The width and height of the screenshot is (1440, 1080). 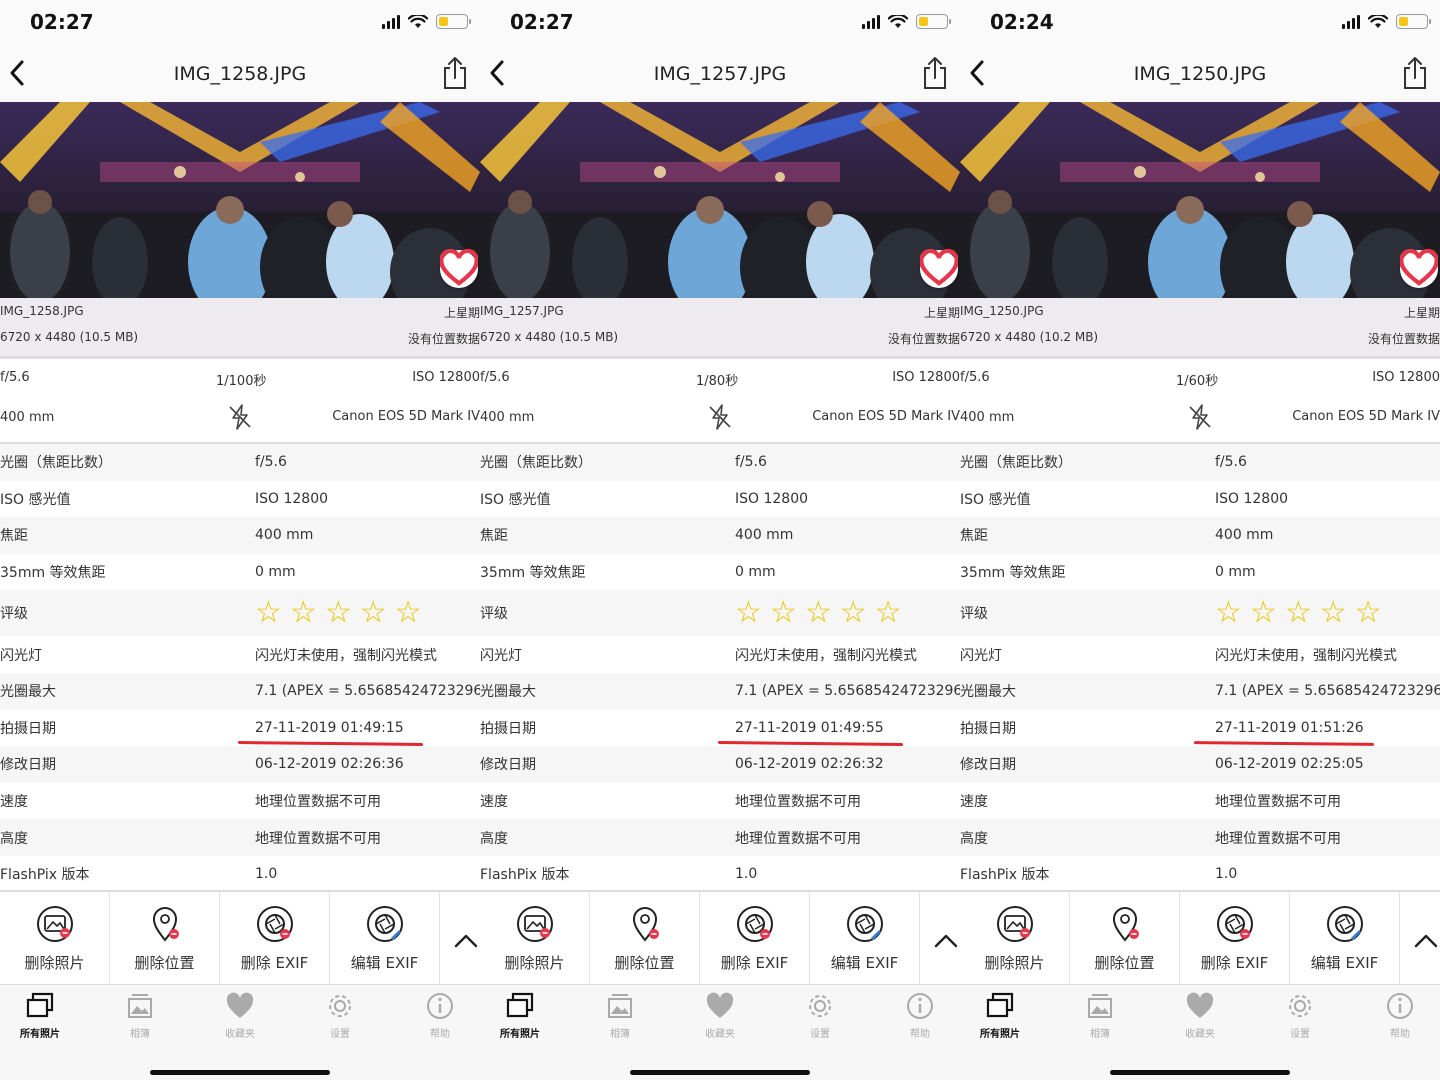 I want to click on signal-icon, so click(x=391, y=21).